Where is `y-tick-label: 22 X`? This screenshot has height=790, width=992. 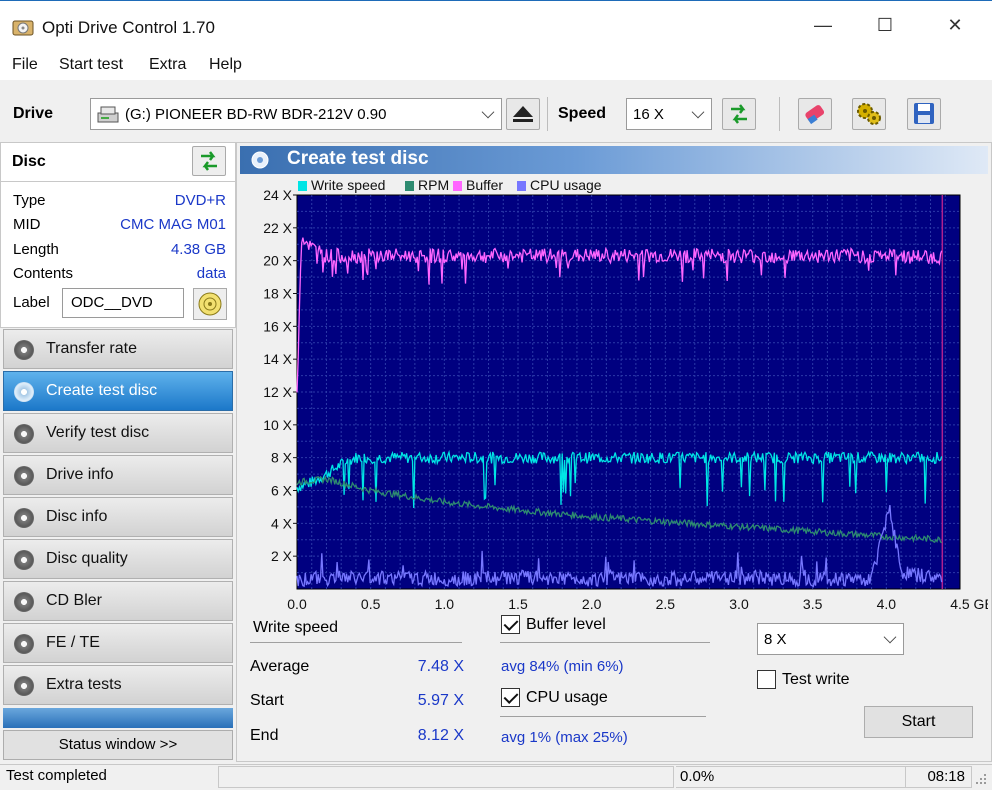
y-tick-label: 22 X is located at coordinates (277, 228).